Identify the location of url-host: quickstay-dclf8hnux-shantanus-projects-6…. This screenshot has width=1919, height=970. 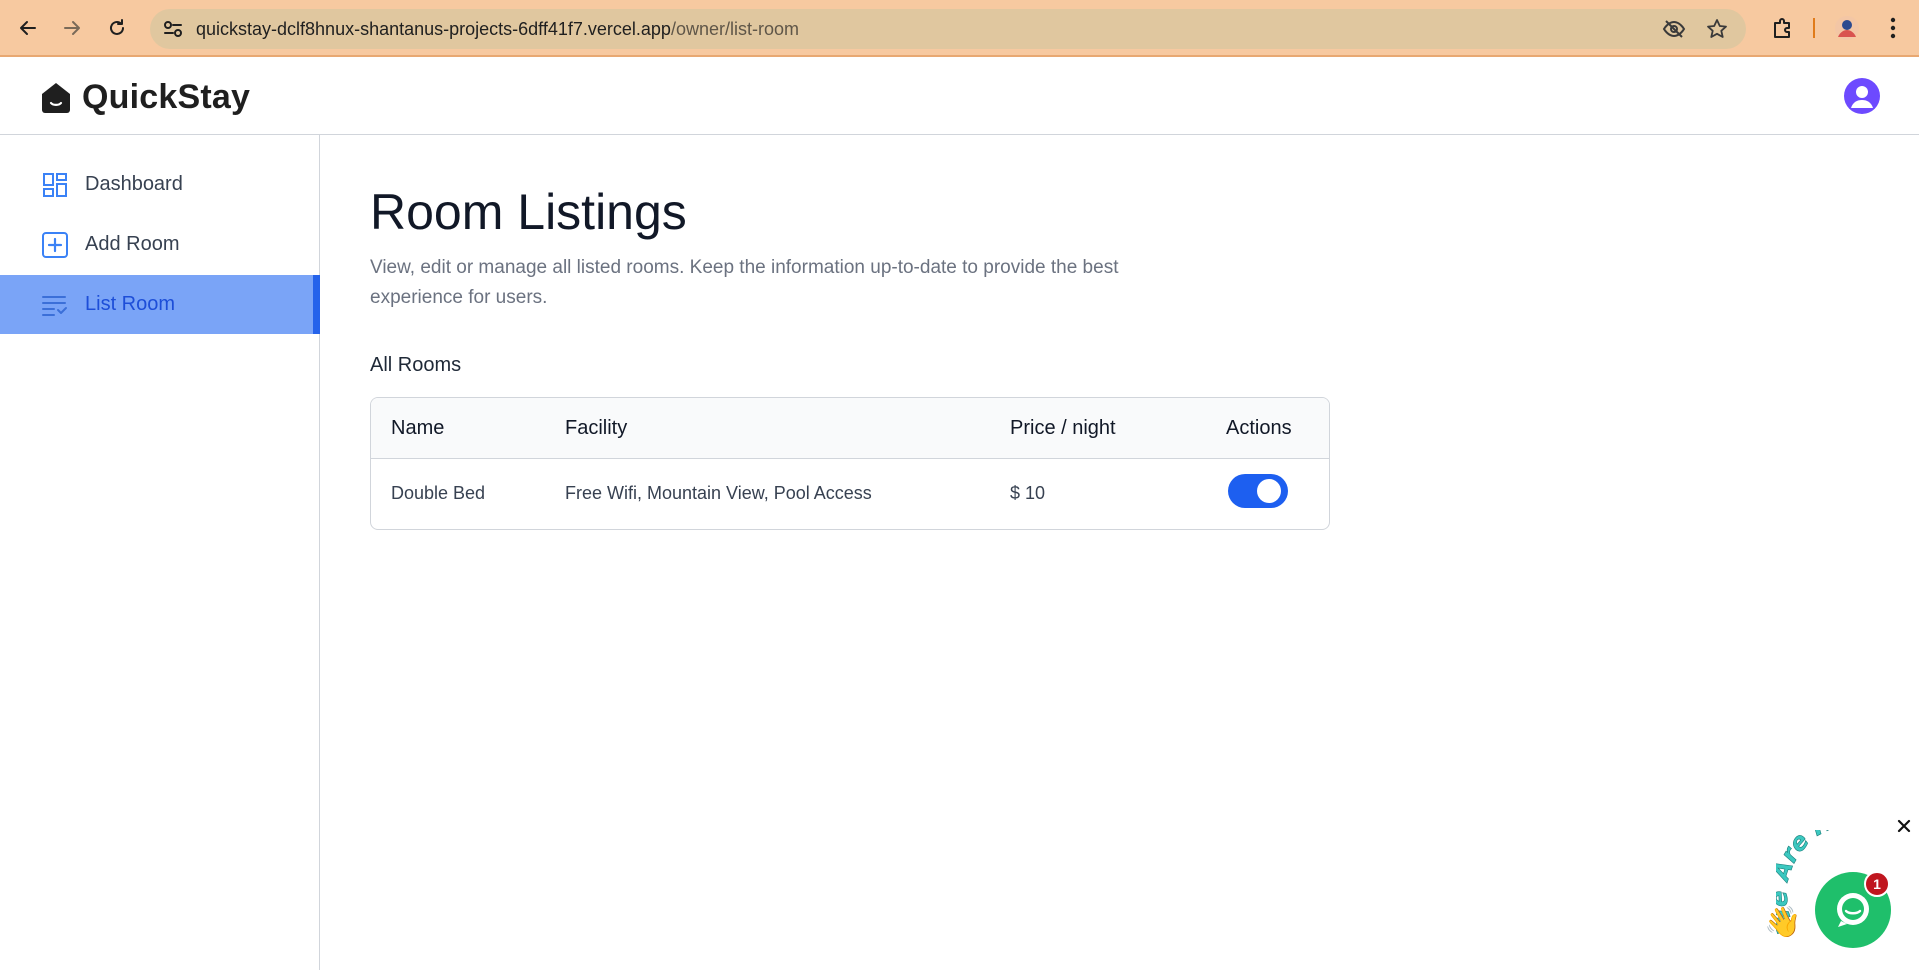
(433, 28).